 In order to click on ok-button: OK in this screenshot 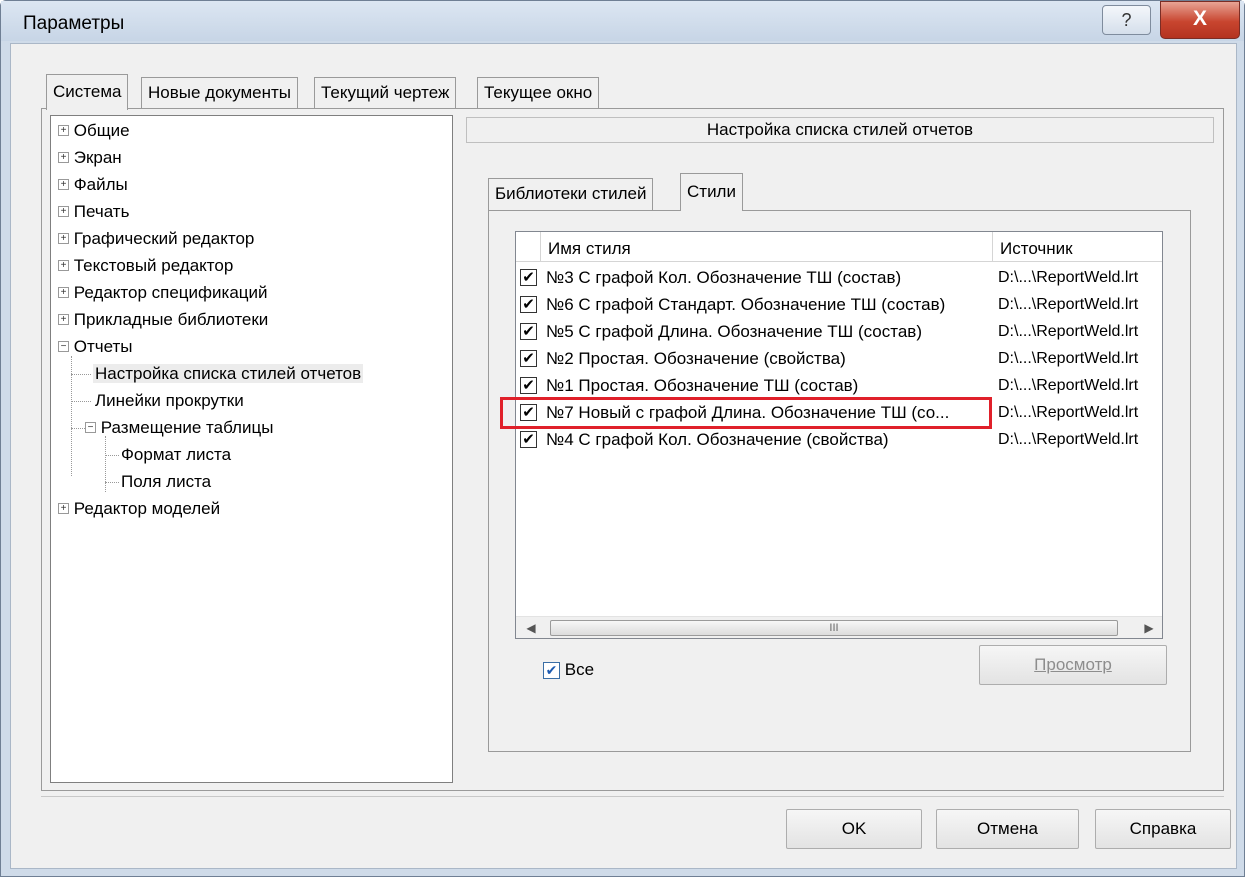, I will do `click(854, 829)`.